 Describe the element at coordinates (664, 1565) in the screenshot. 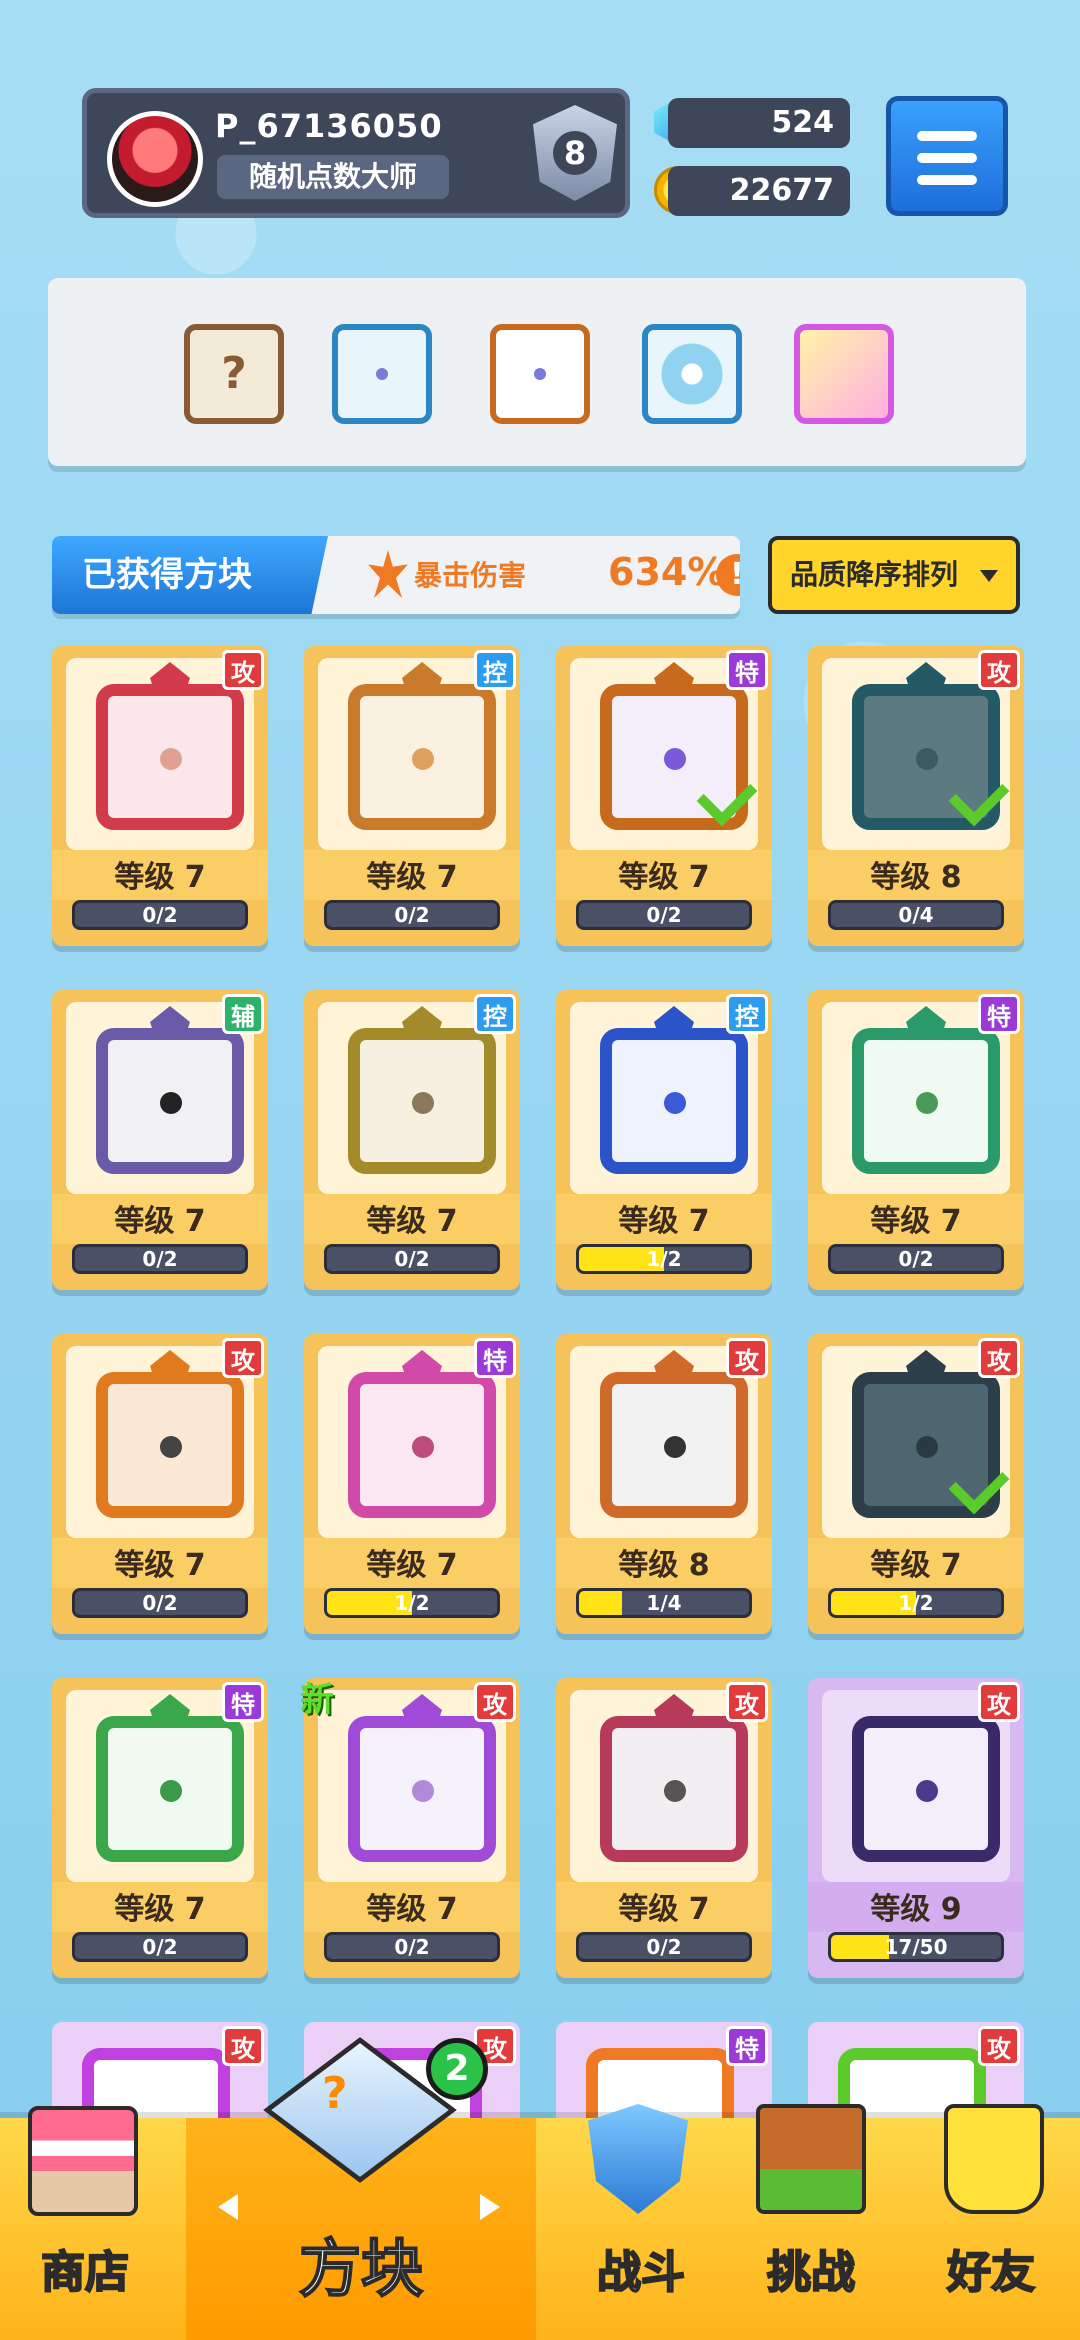

I see `card-level: 等级 8` at that location.